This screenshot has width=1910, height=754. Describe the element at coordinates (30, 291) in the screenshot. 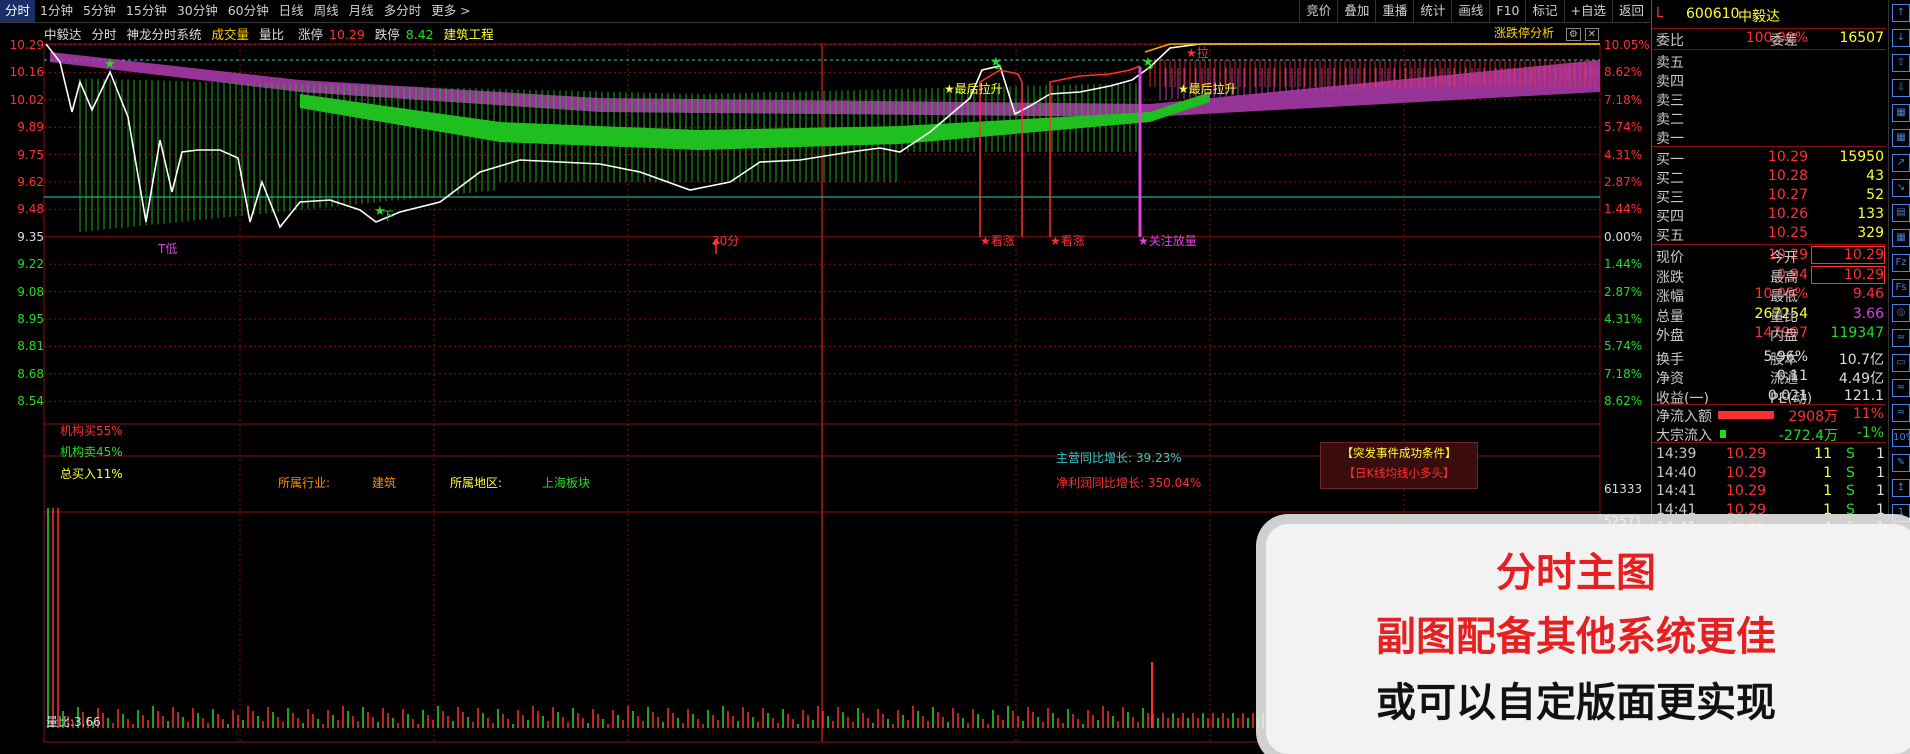

I see `y-left-tick-9: 9.08` at that location.